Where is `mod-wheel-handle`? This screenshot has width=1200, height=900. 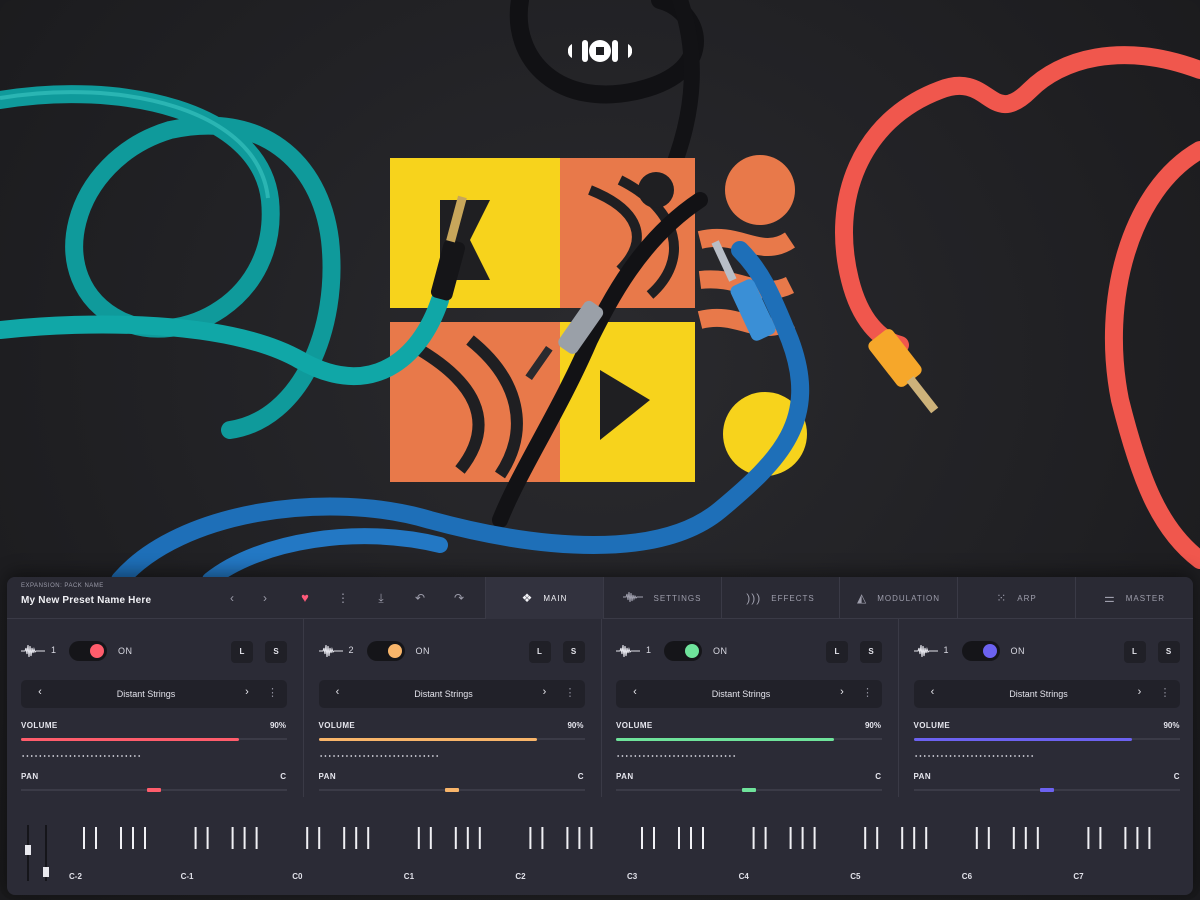 mod-wheel-handle is located at coordinates (46, 872).